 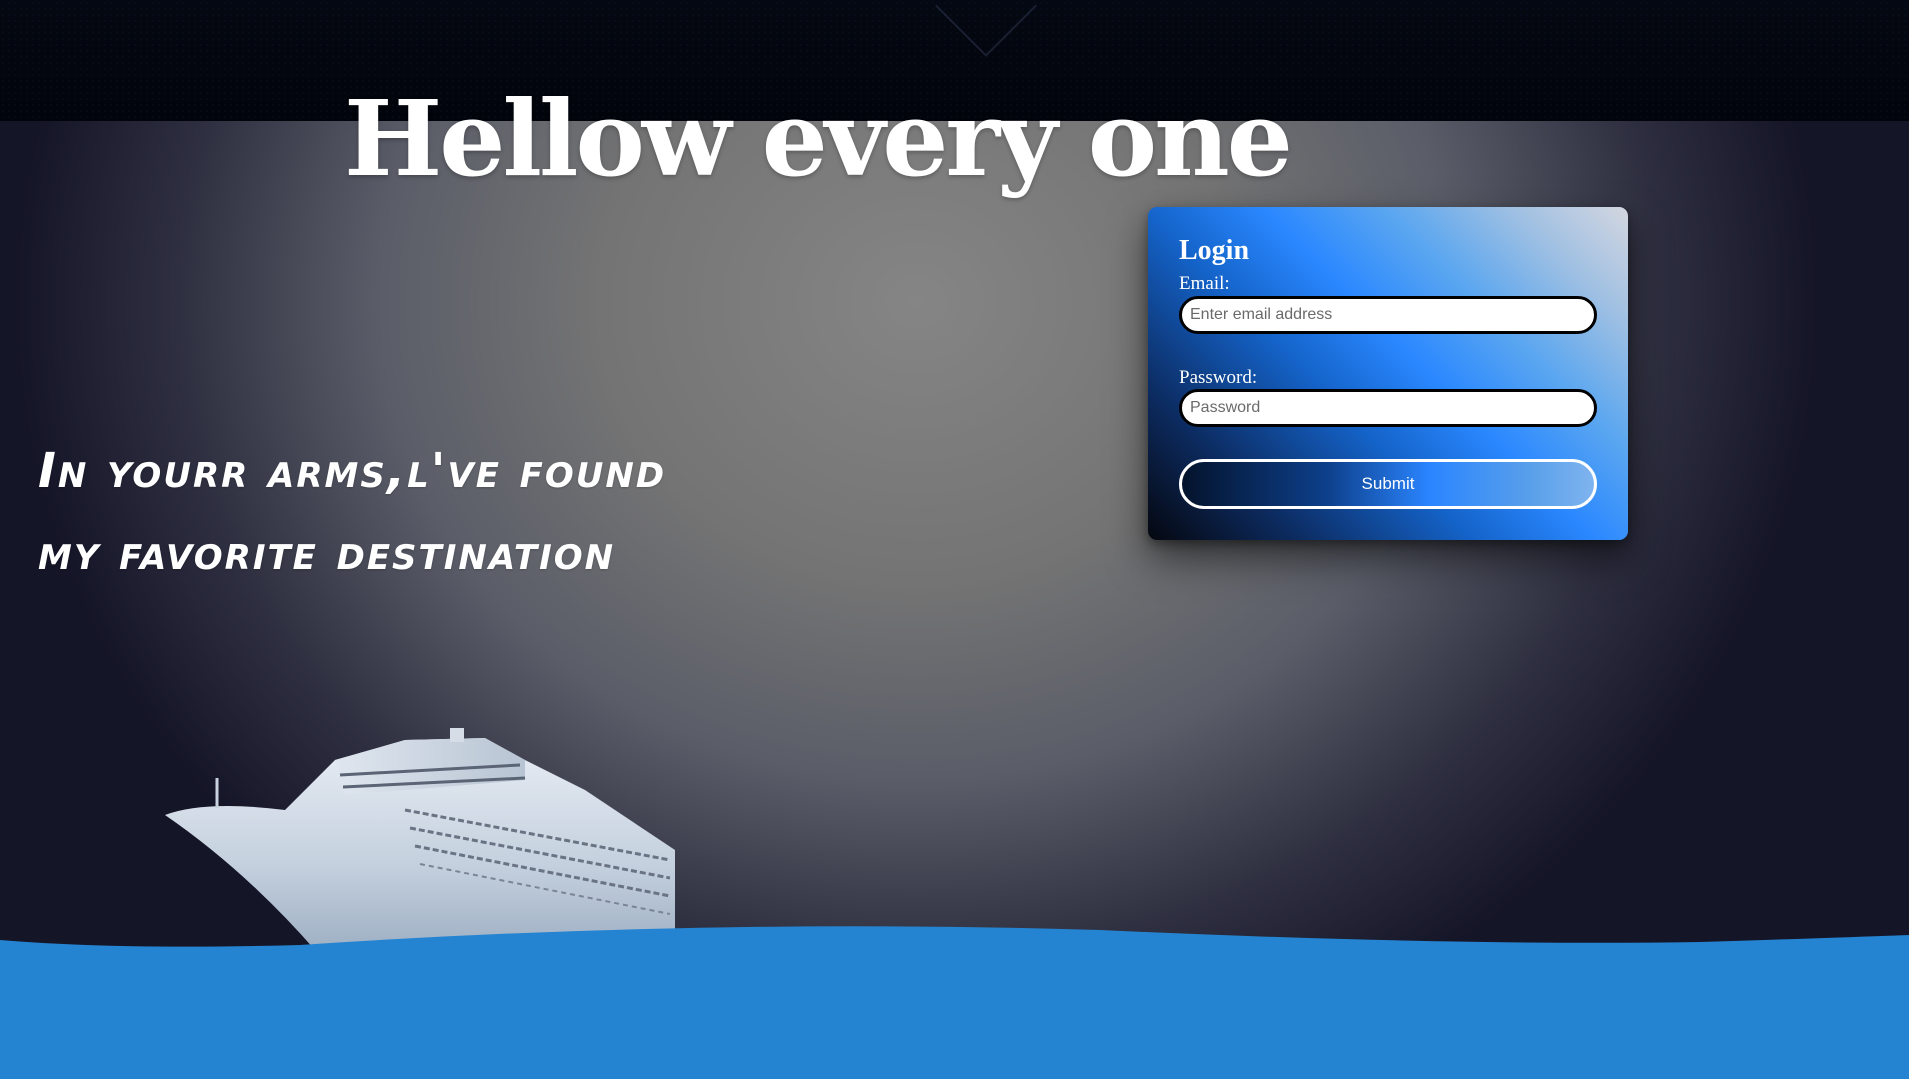 I want to click on submit-button: Submit, so click(x=1388, y=484).